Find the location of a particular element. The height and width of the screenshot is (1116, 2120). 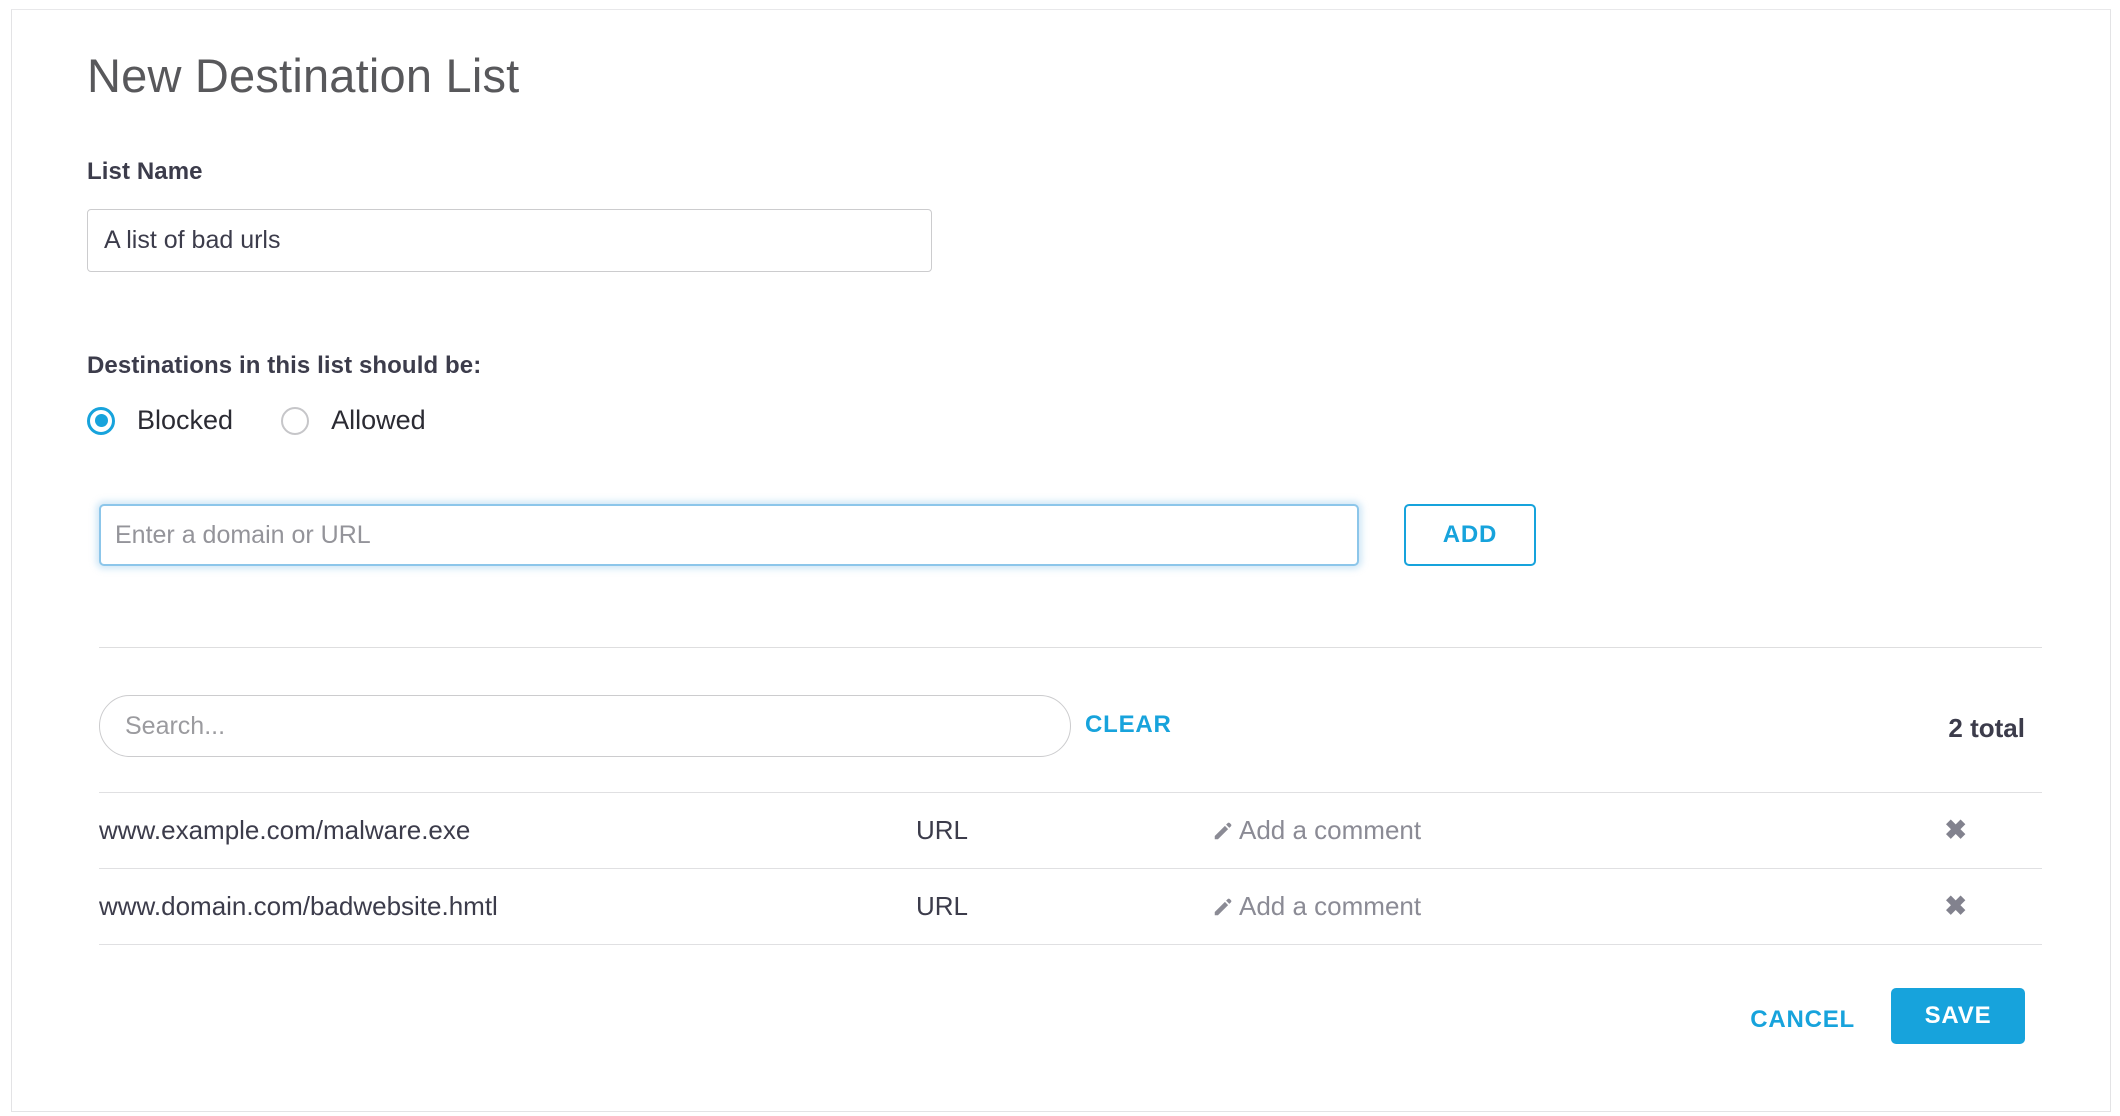

destination-value: www.domain.com/badwebsite.hmtl is located at coordinates (298, 906).